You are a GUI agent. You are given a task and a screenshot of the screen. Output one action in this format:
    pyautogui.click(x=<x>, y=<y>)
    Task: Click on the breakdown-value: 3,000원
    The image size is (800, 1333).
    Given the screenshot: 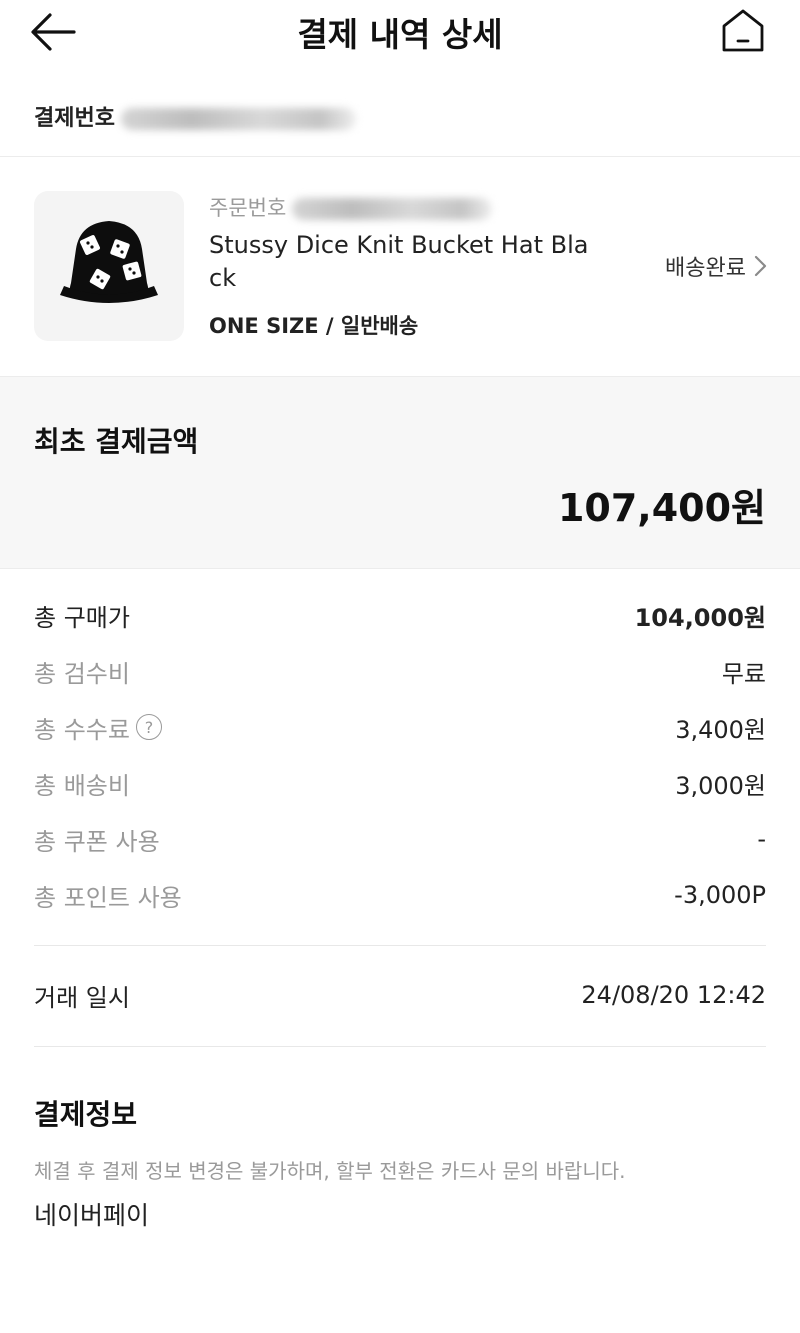 What is the action you would take?
    pyautogui.click(x=720, y=785)
    